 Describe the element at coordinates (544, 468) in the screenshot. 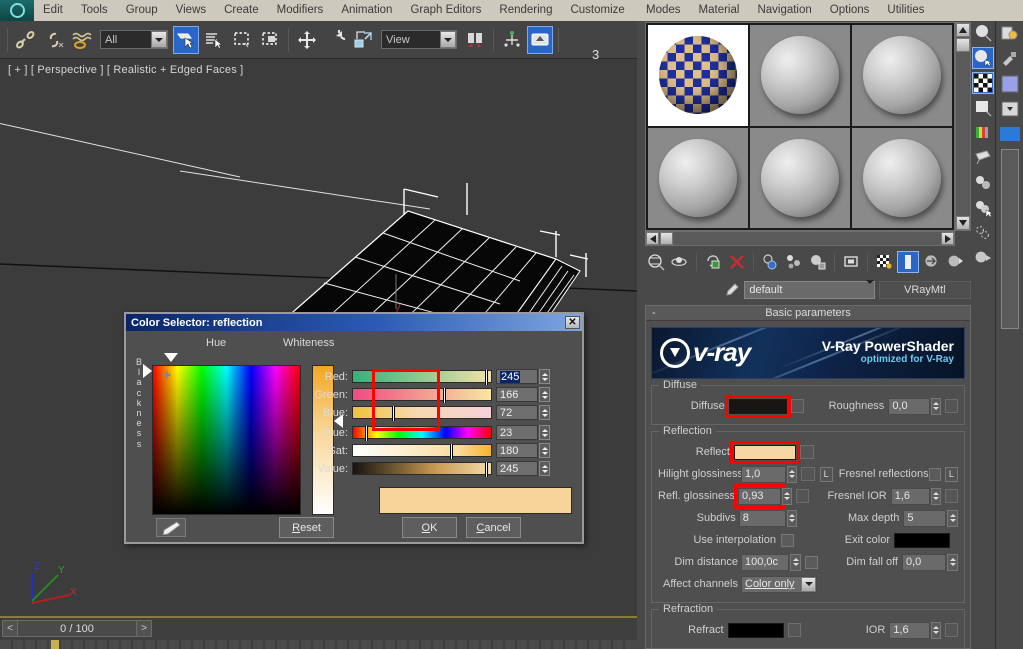

I see `value-spinner` at that location.